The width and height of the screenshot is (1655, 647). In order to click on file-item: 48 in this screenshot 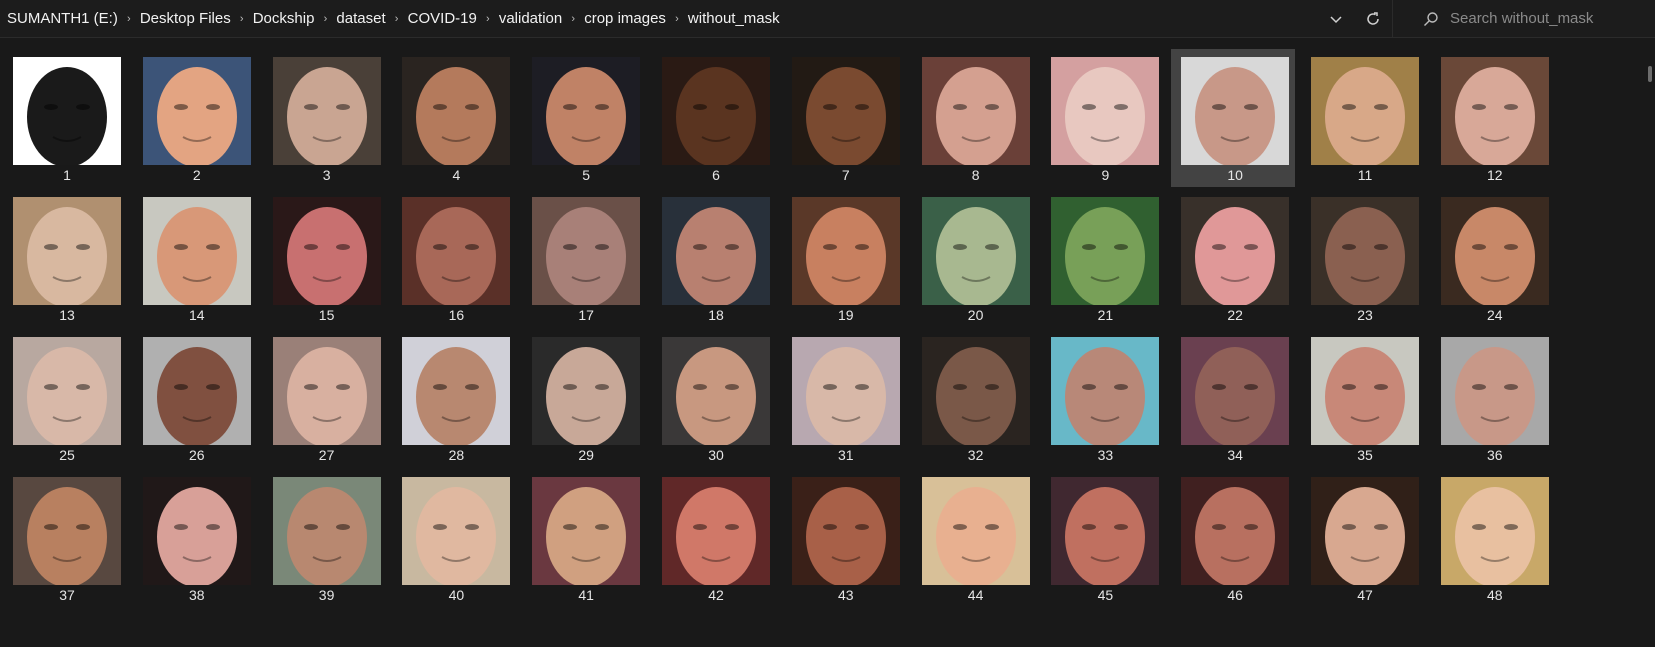, I will do `click(1493, 538)`.